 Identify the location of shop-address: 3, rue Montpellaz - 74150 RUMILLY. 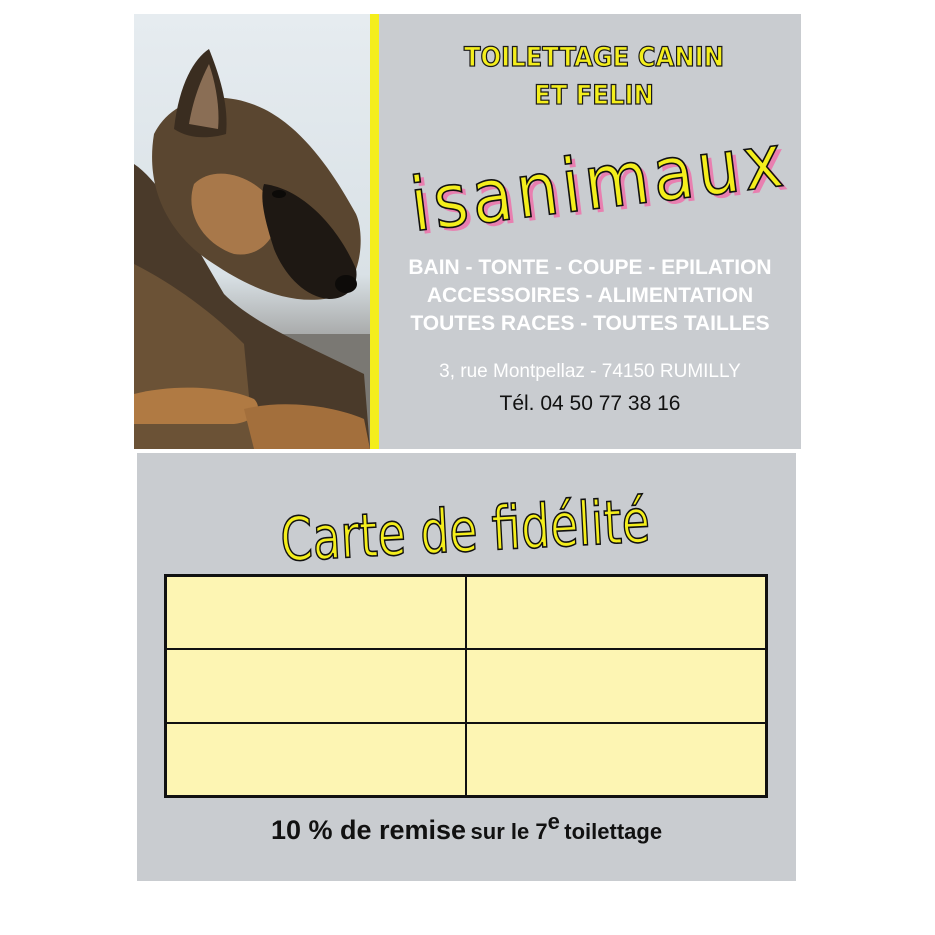
(590, 371).